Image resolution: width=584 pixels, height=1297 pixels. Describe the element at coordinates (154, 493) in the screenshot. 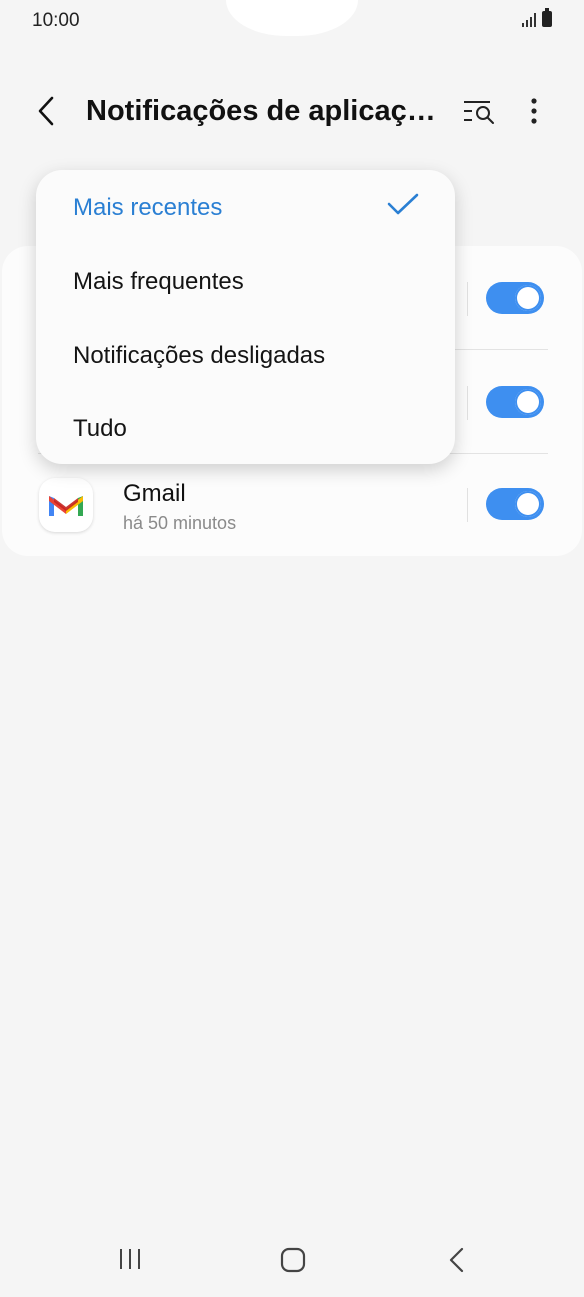

I see `app-name: Gmail` at that location.